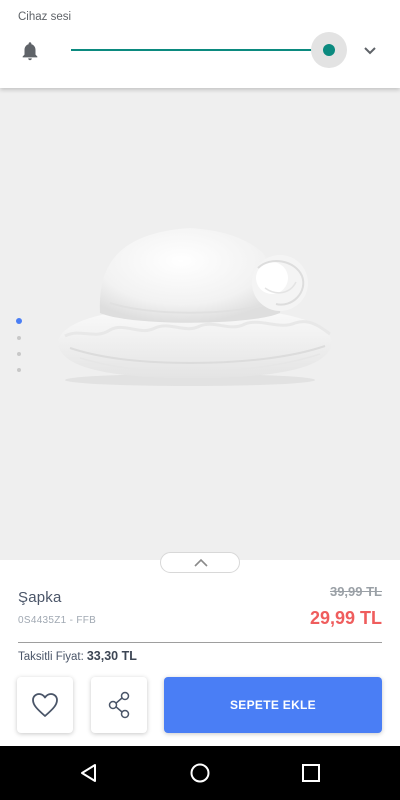  What do you see at coordinates (200, 44) in the screenshot?
I see `volume-panel: Cihaz sesi` at bounding box center [200, 44].